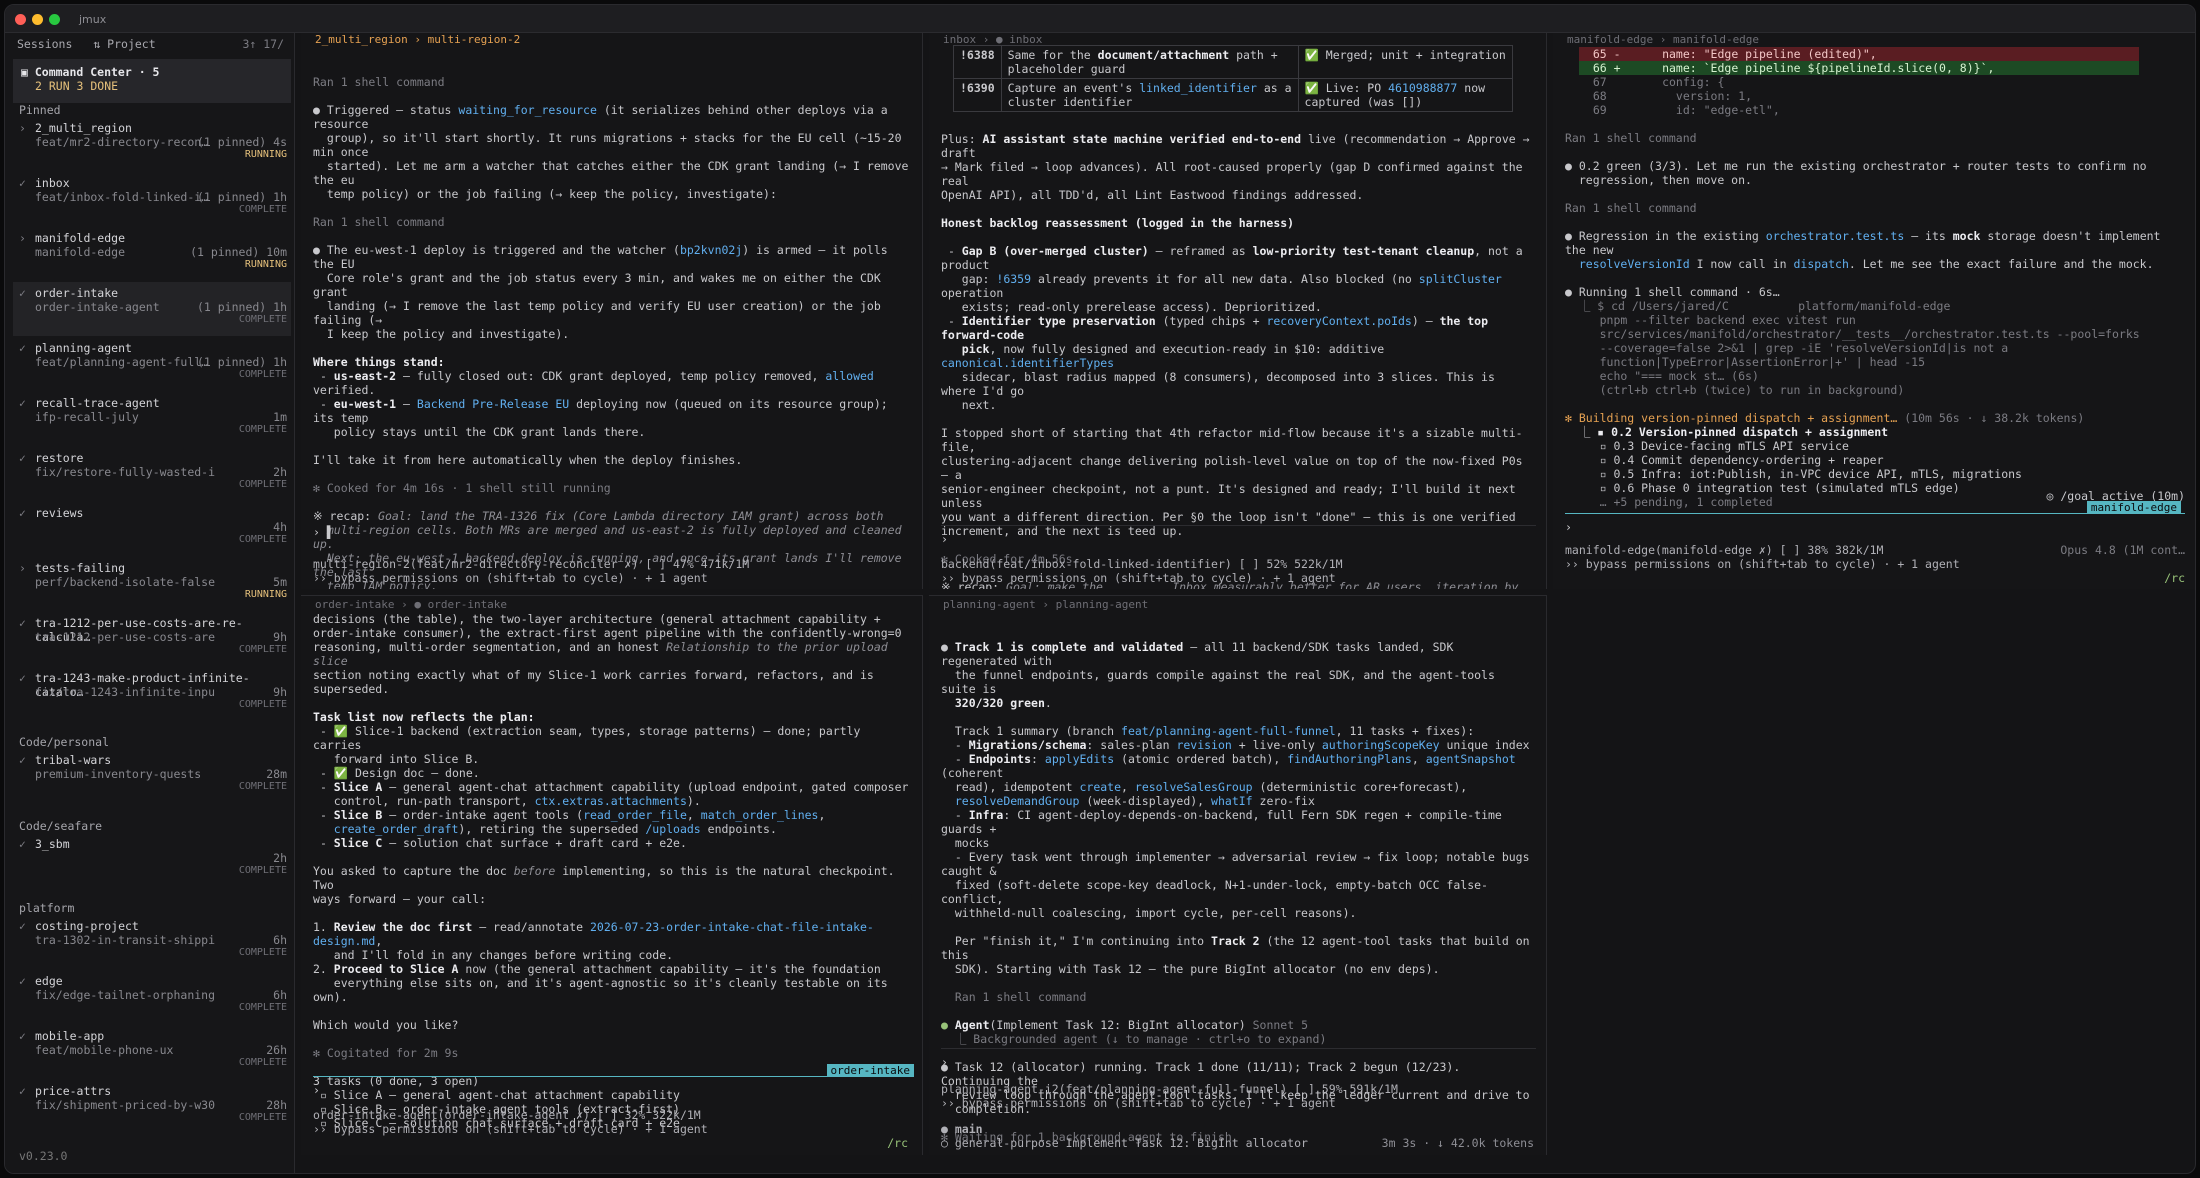  I want to click on session-name: inbox, so click(52, 183).